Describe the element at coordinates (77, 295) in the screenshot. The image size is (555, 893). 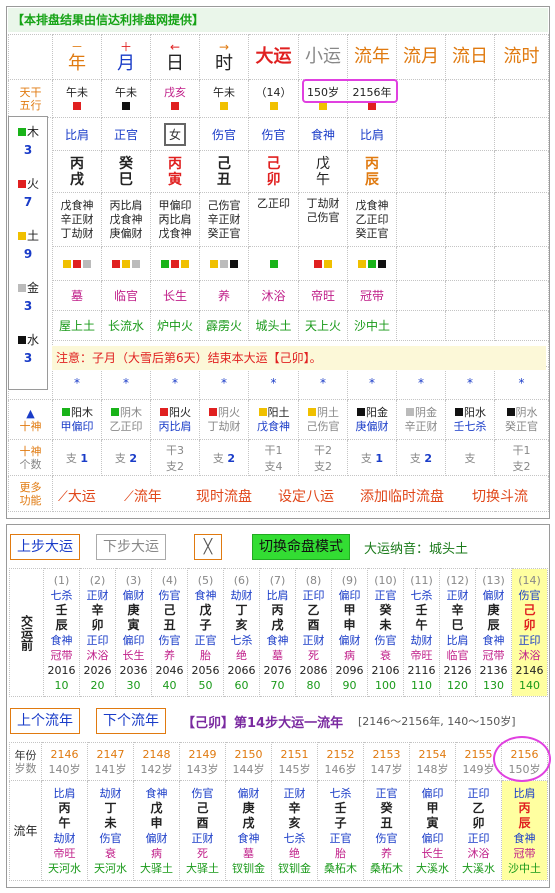
I see `changsheng-year: 墓` at that location.